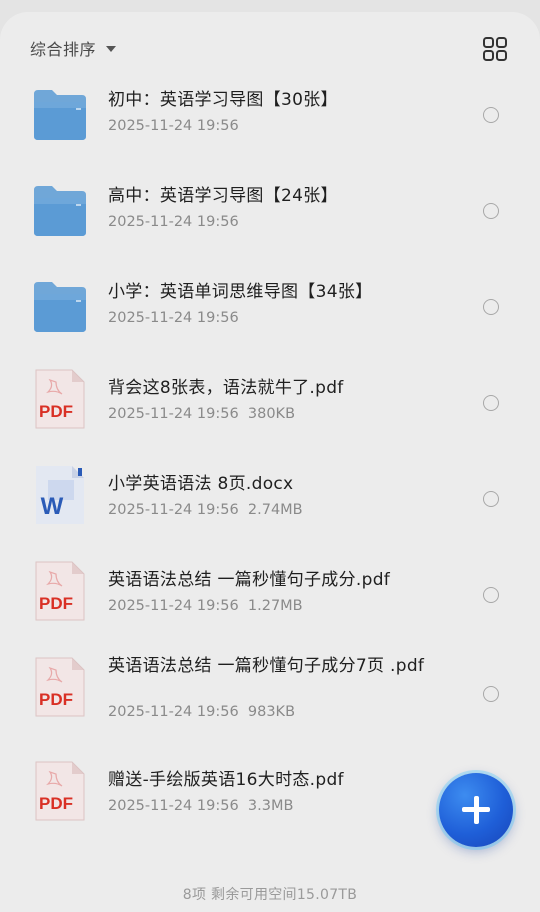  I want to click on add-button, so click(476, 810).